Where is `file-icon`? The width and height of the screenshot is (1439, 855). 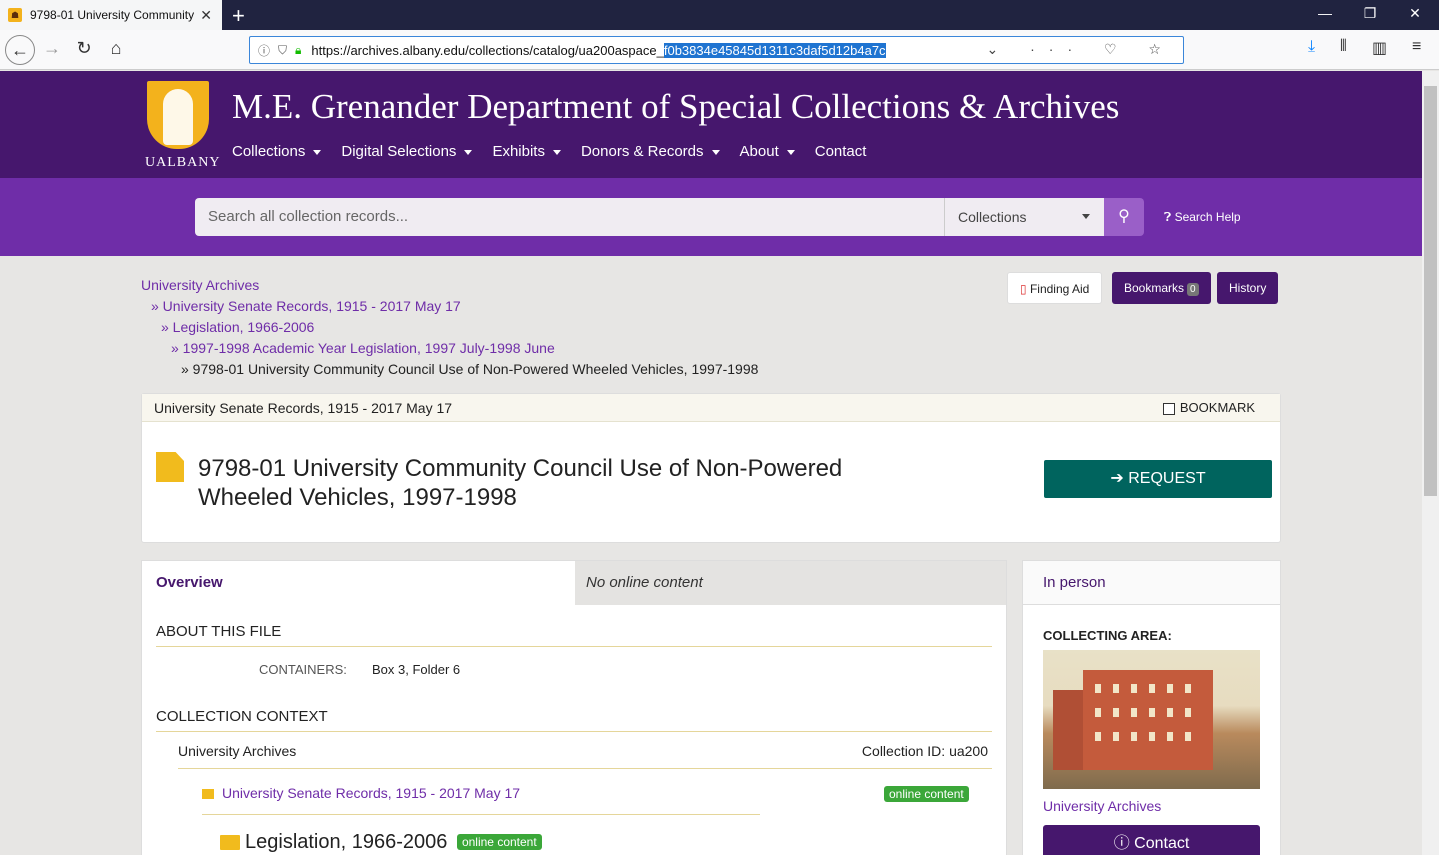
file-icon is located at coordinates (170, 467).